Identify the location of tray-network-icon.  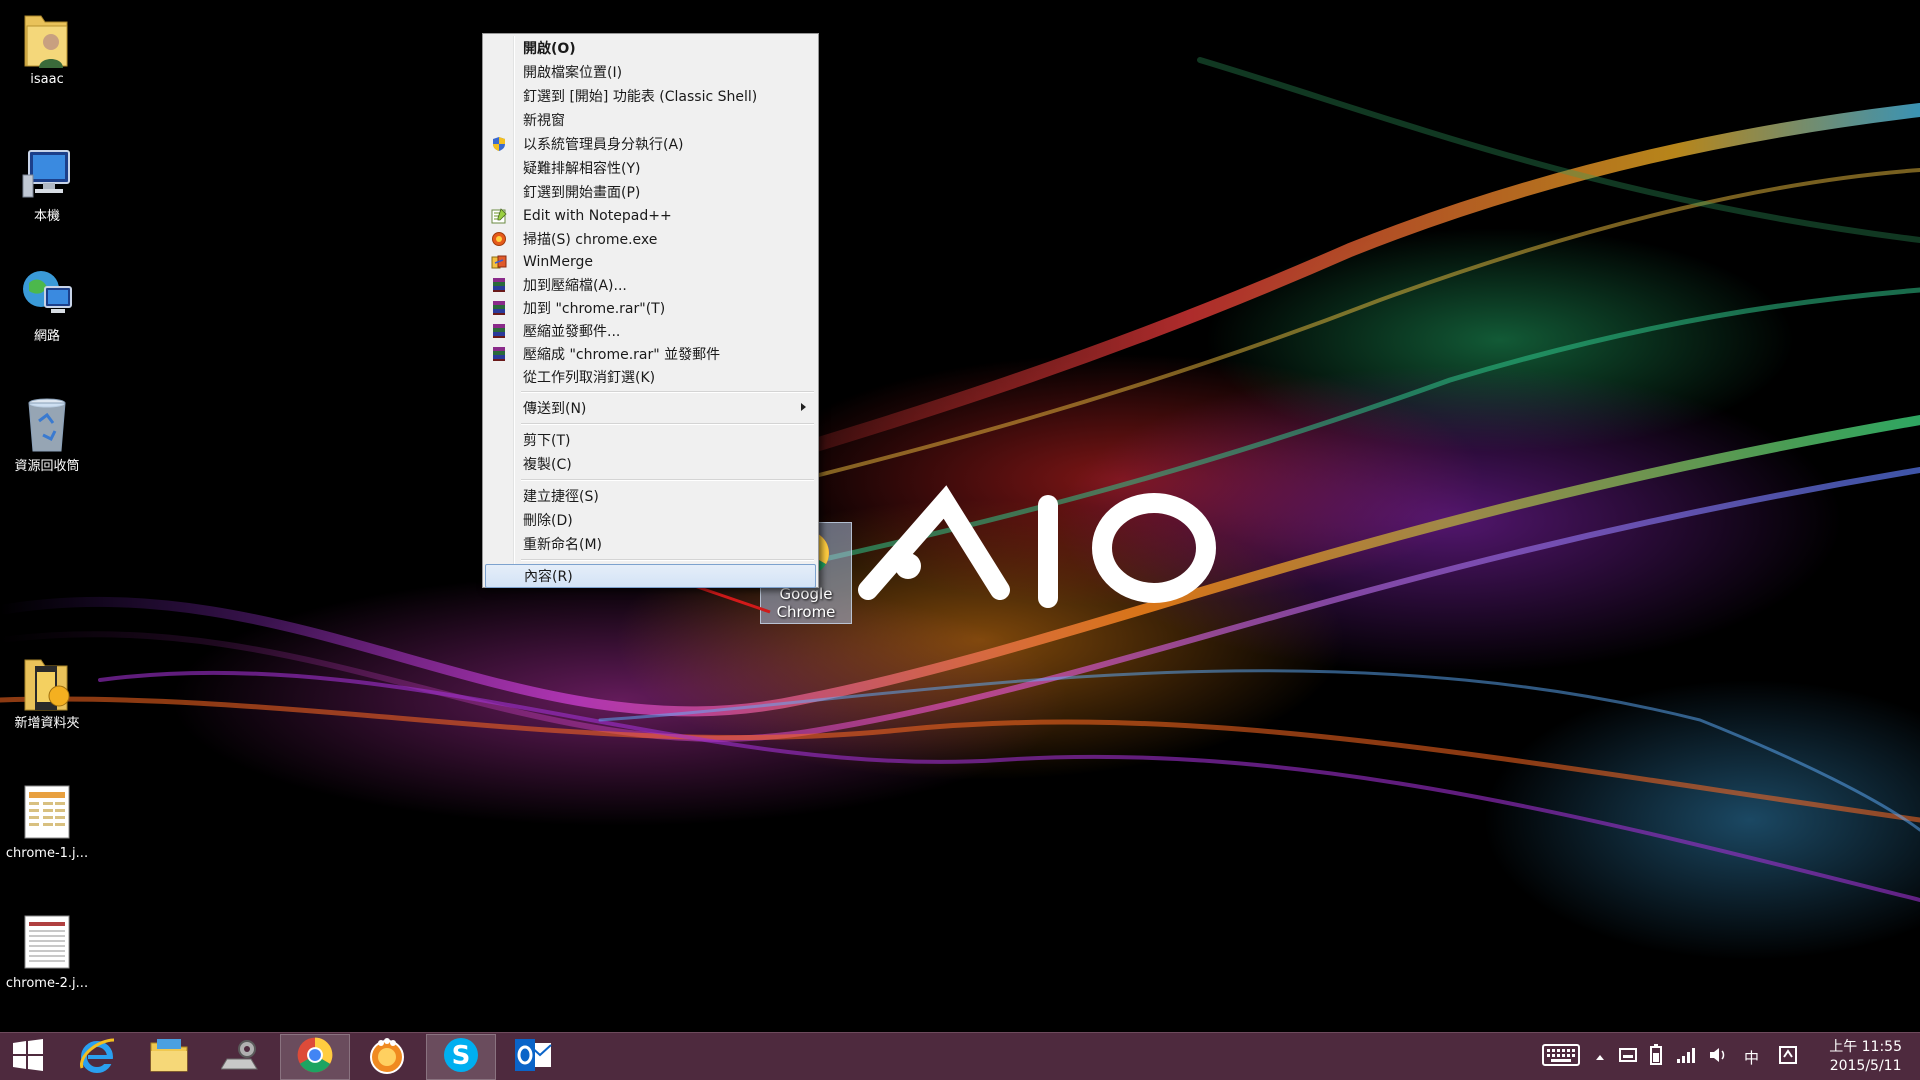
(1686, 1056).